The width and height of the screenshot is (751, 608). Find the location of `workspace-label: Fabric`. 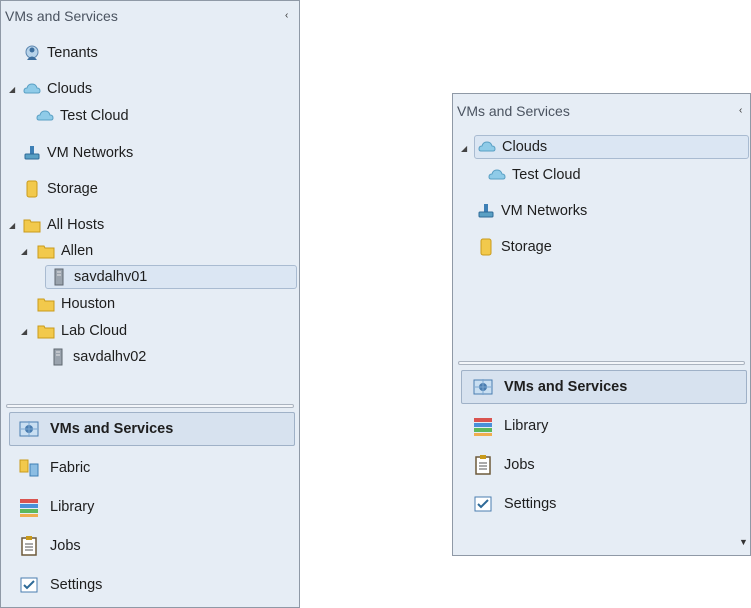

workspace-label: Fabric is located at coordinates (70, 468).